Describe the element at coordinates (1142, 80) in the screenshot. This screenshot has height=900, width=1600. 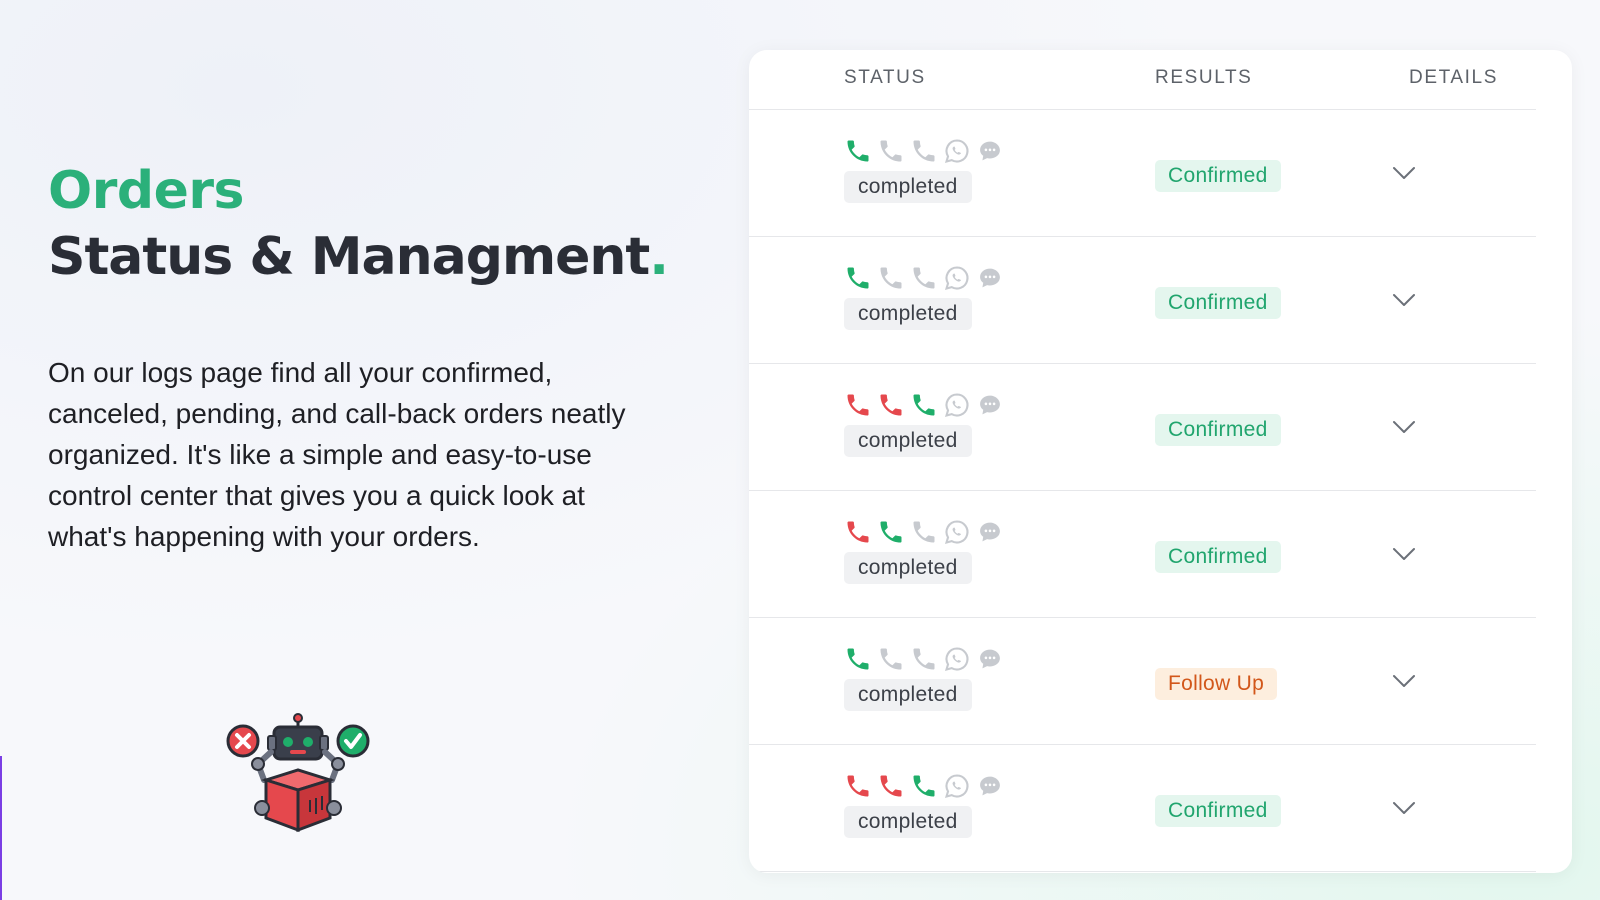
I see `table-header: STATUS RESULTS DETAILS` at that location.